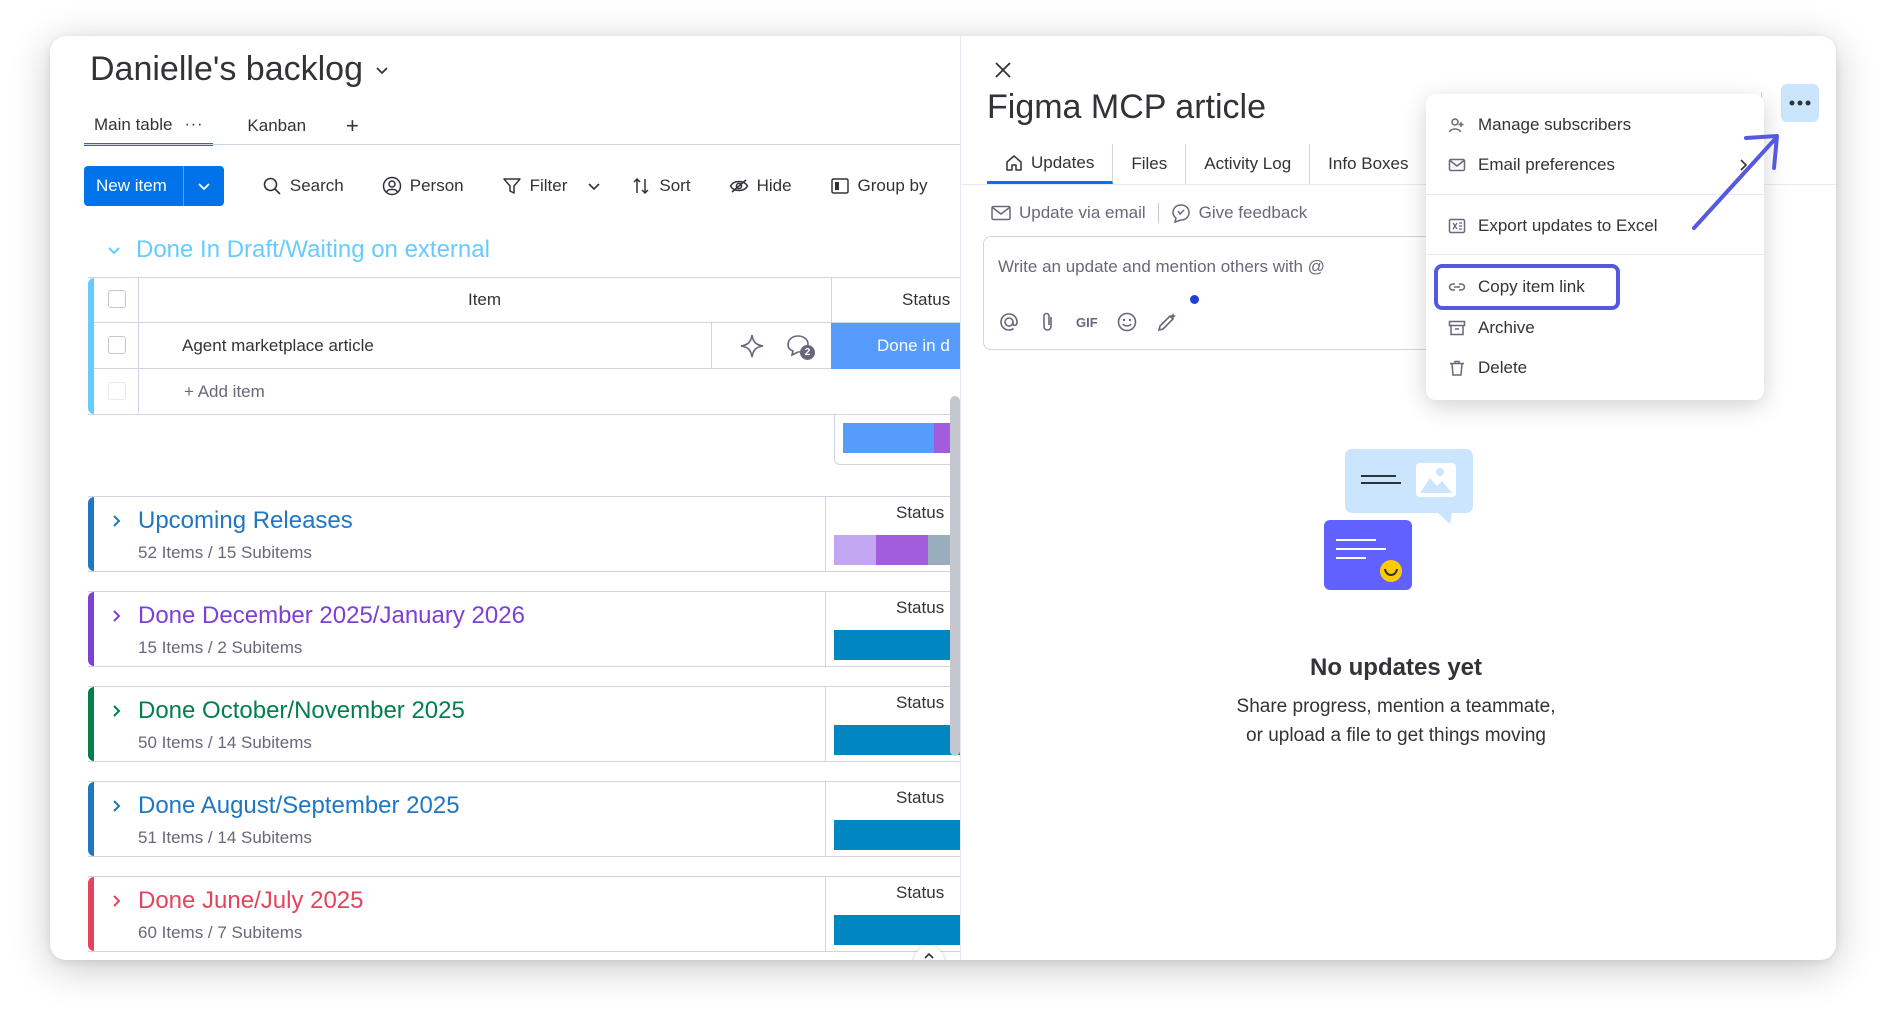 This screenshot has width=1885, height=1025. I want to click on view-tabs: Main table ··· Kanban +, so click(221, 126).